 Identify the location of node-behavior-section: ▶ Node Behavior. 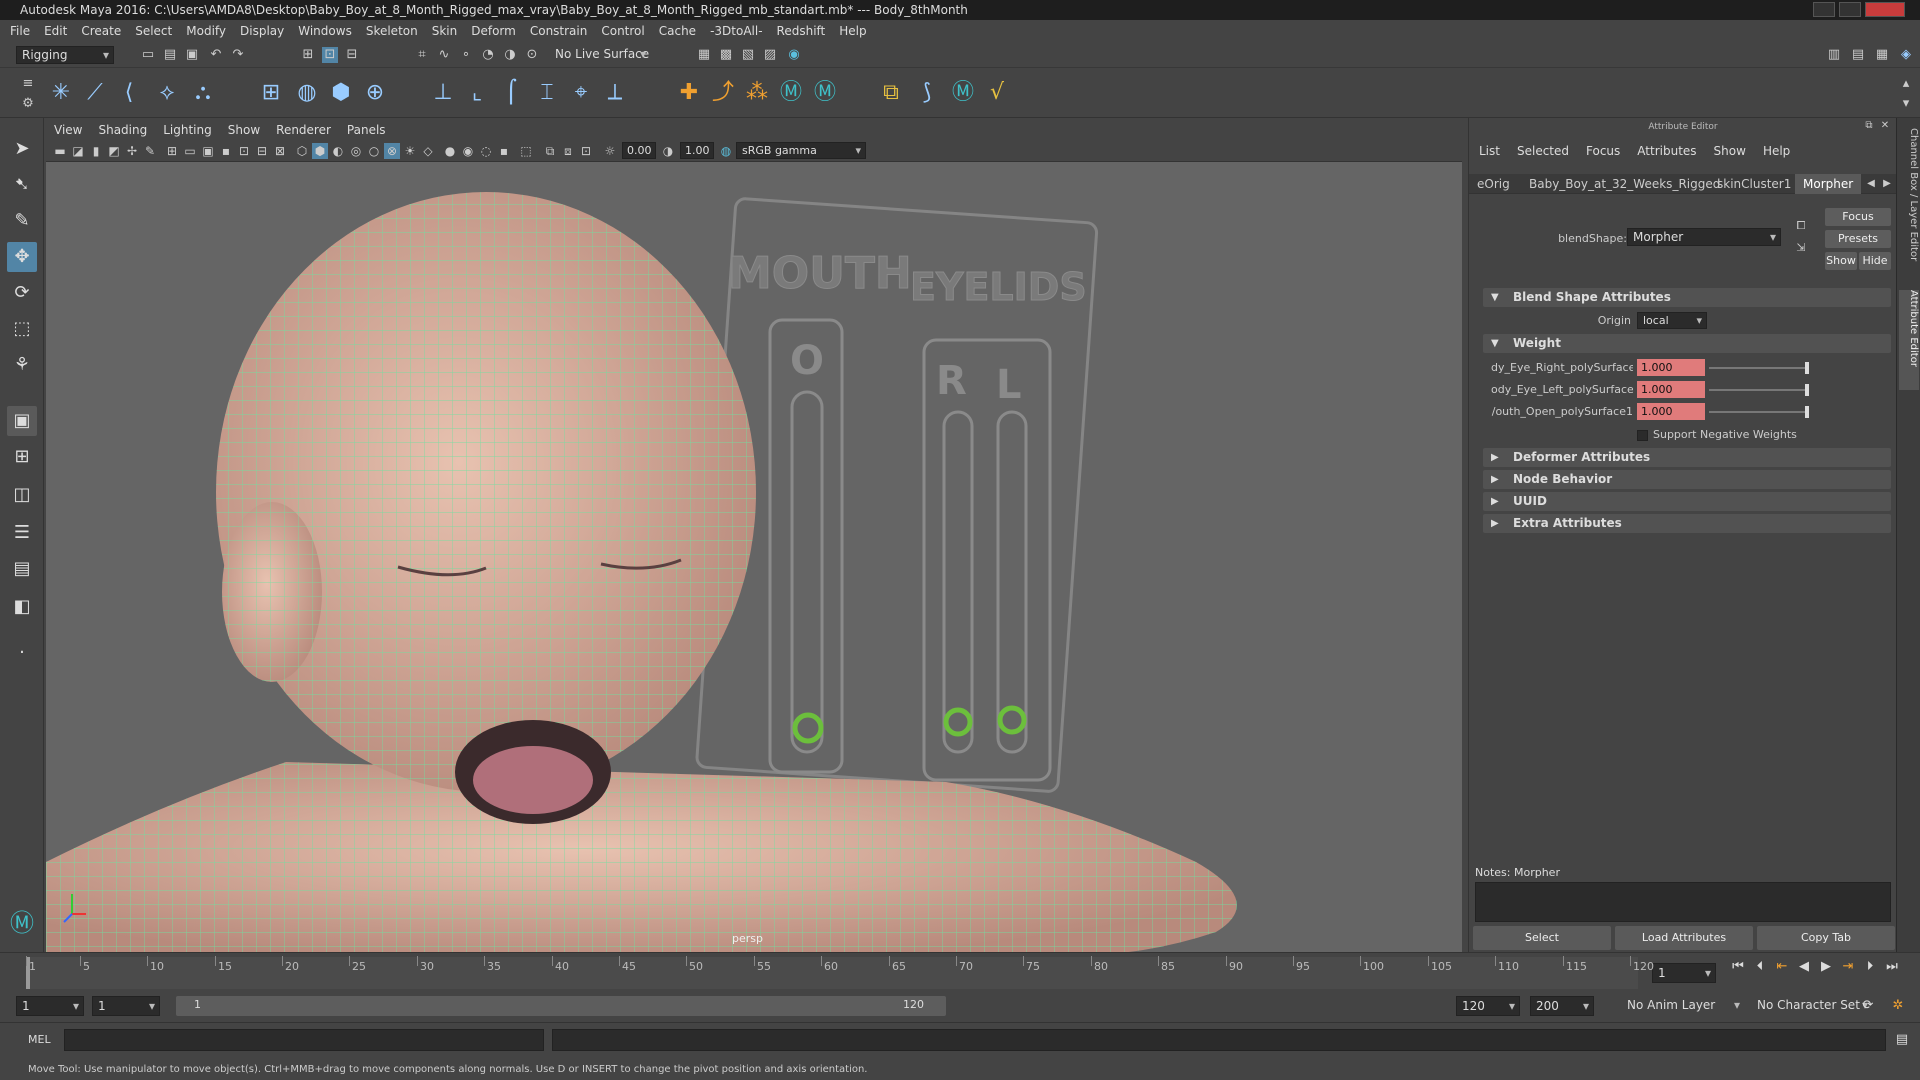
(1687, 479).